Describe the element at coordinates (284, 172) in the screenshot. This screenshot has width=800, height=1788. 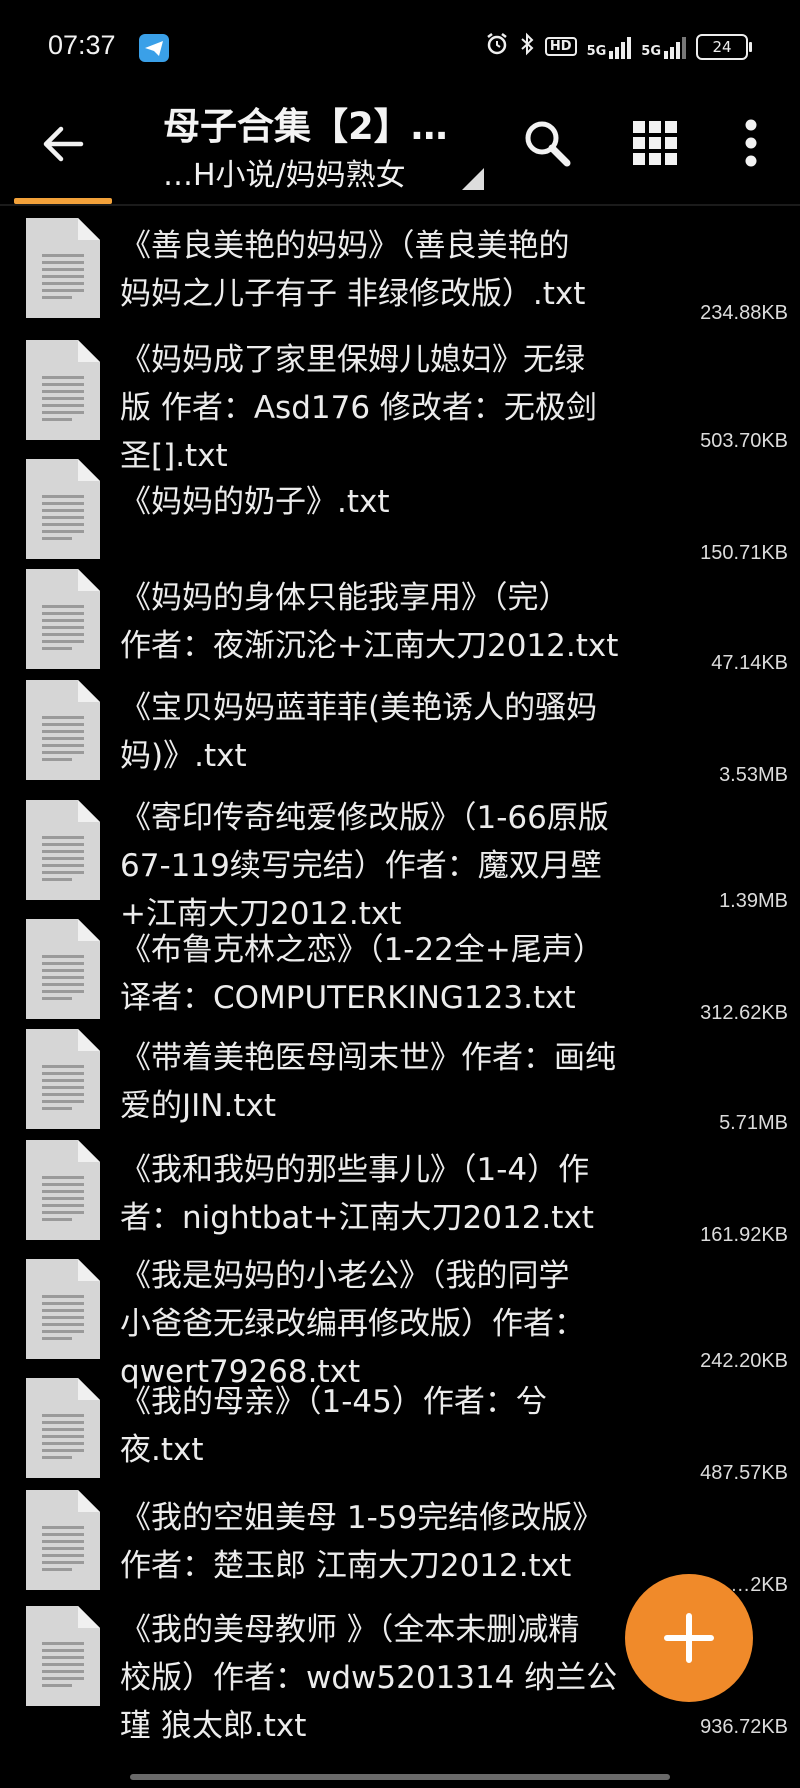
I see `folder-path: …H小说/妈妈熟女` at that location.